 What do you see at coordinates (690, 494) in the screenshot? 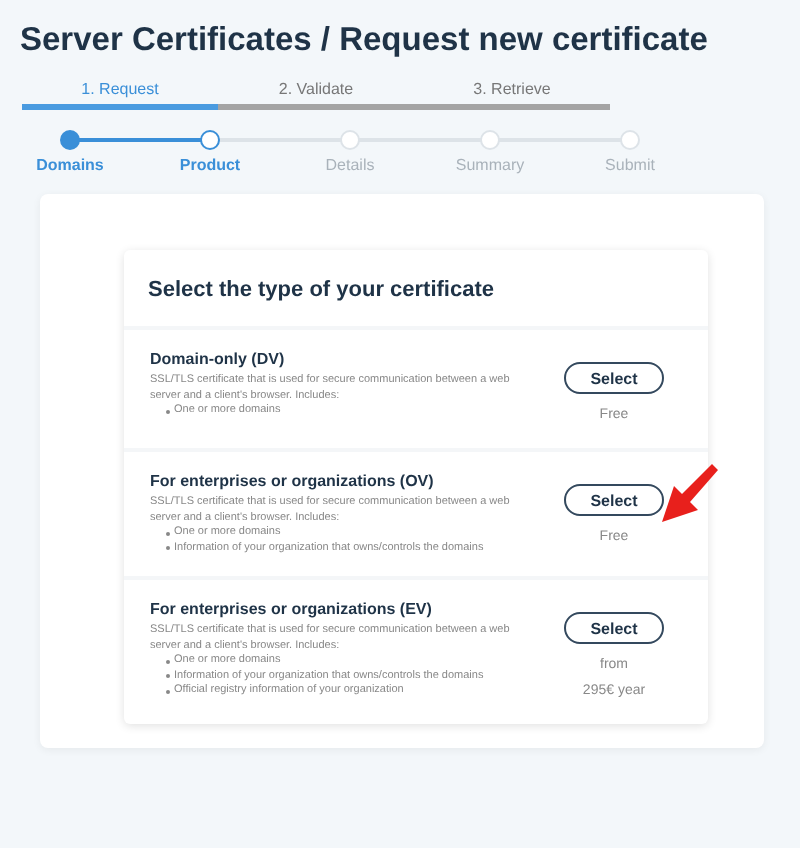
I see `arrow-icon` at bounding box center [690, 494].